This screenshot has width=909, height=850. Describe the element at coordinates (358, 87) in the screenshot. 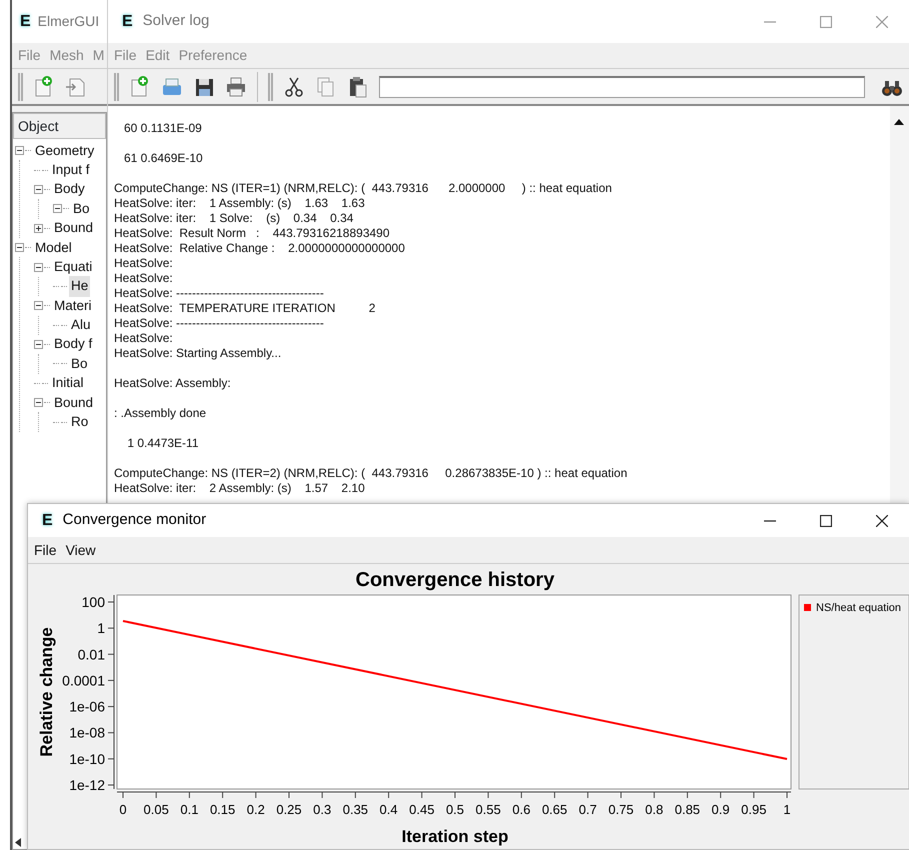

I see `paste-icon` at that location.